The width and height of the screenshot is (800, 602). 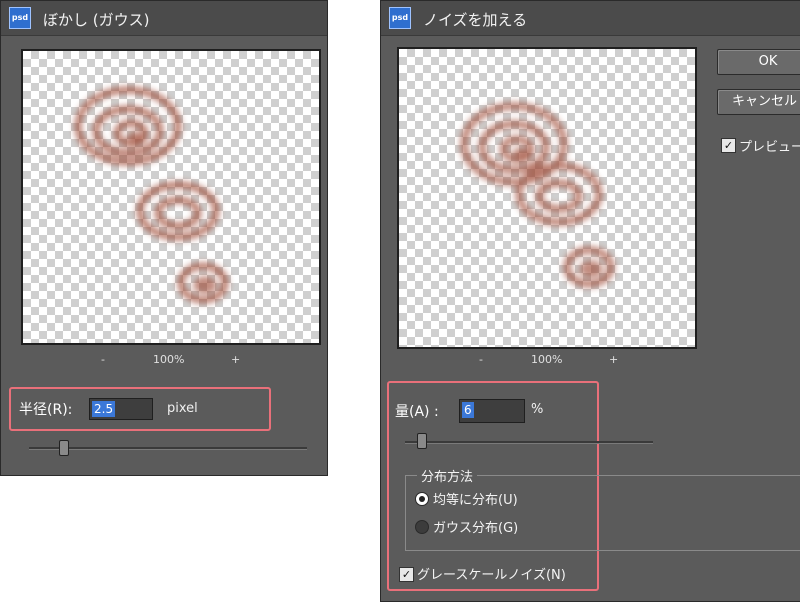 I want to click on amount-label: 量(A) :, so click(x=417, y=412).